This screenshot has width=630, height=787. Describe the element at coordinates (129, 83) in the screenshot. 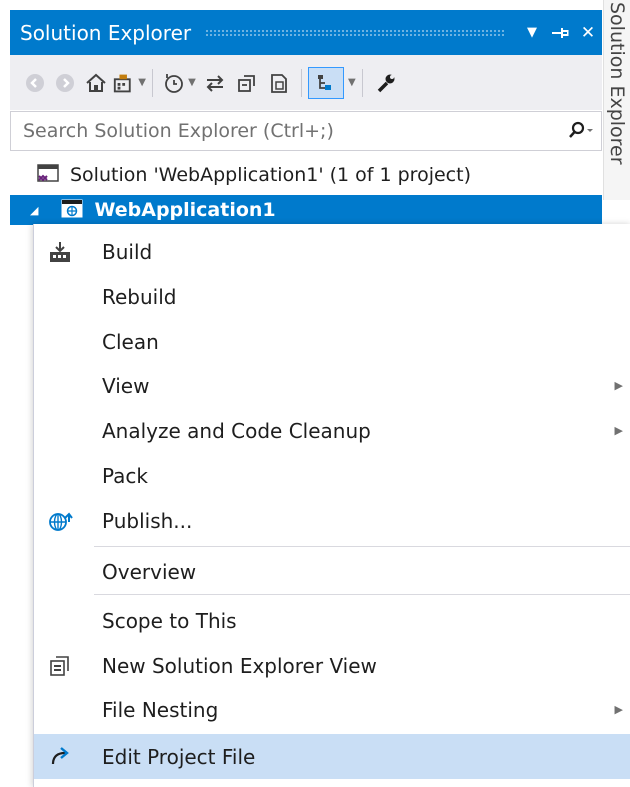

I see `switch-views-icon: ▼` at that location.